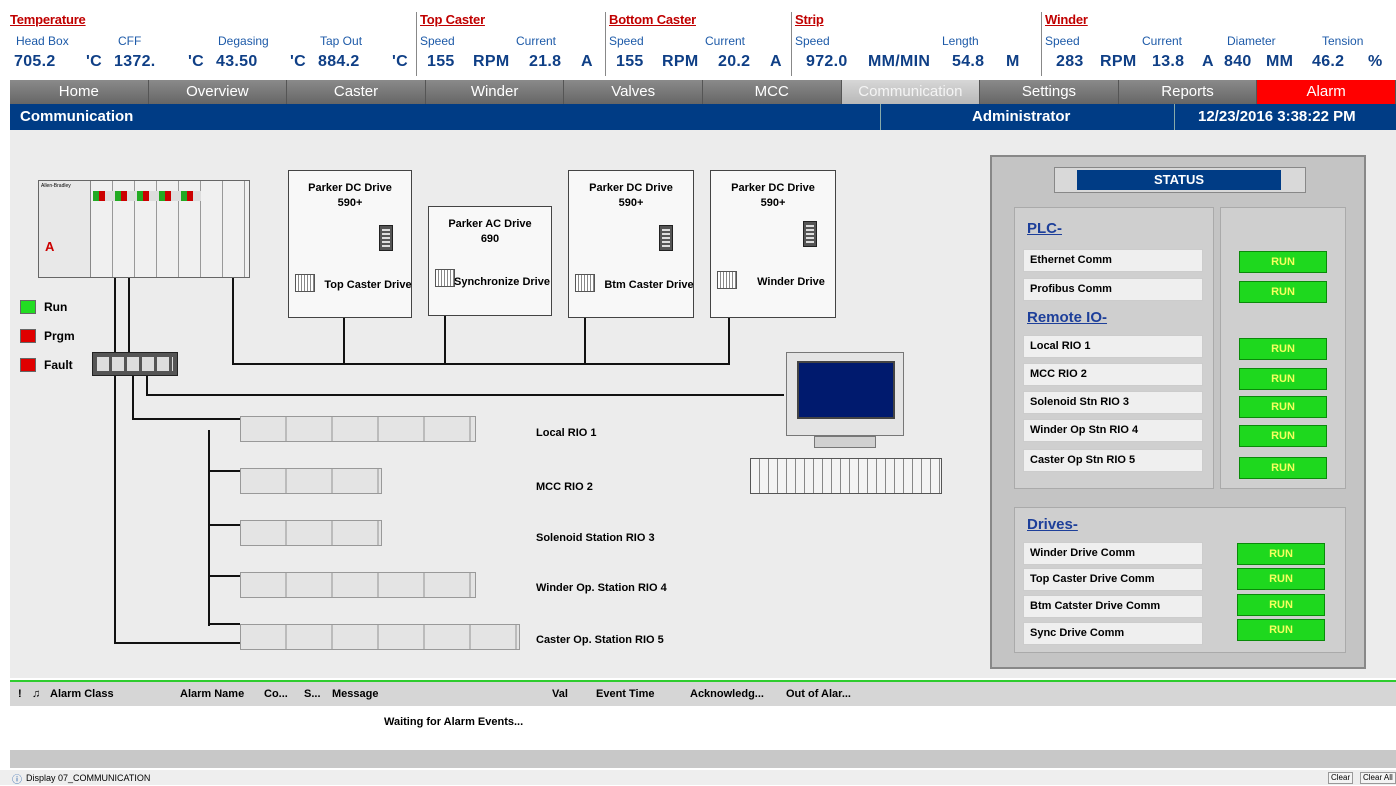 This screenshot has height=786, width=1396. Describe the element at coordinates (649, 285) in the screenshot. I see `drive-name: Btm Caster Drive` at that location.